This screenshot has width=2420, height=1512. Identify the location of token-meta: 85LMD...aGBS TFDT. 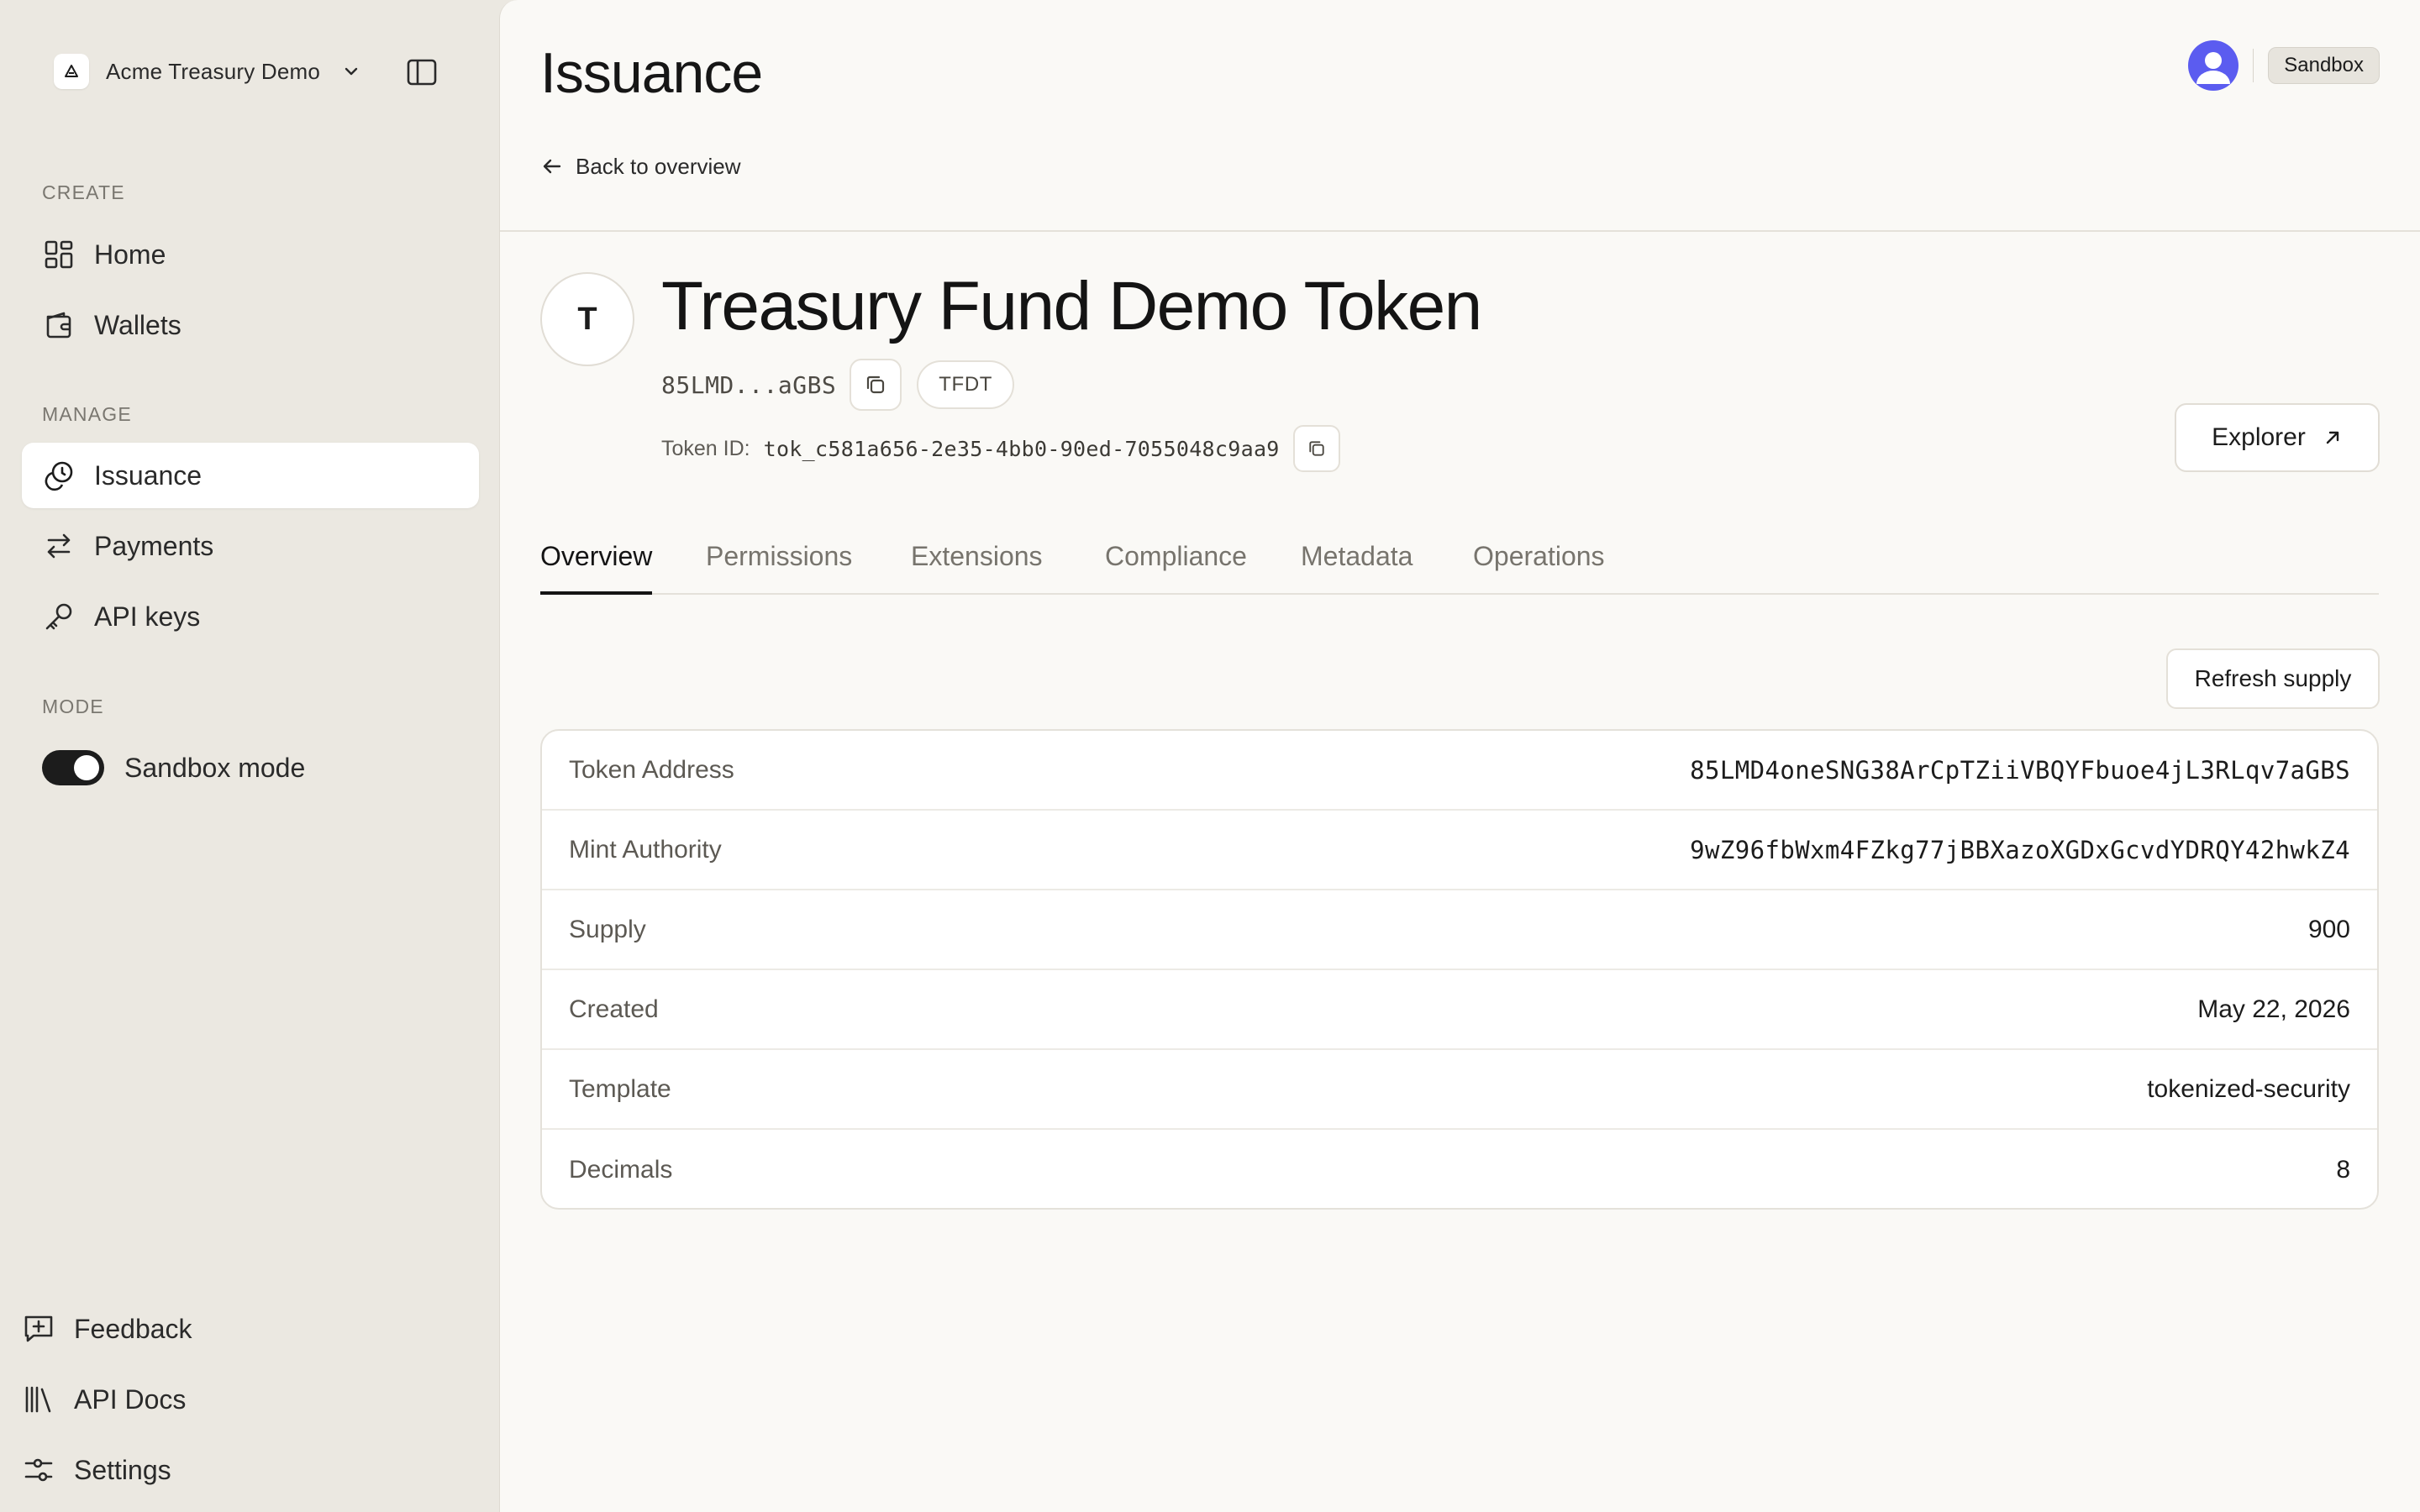
(838, 385).